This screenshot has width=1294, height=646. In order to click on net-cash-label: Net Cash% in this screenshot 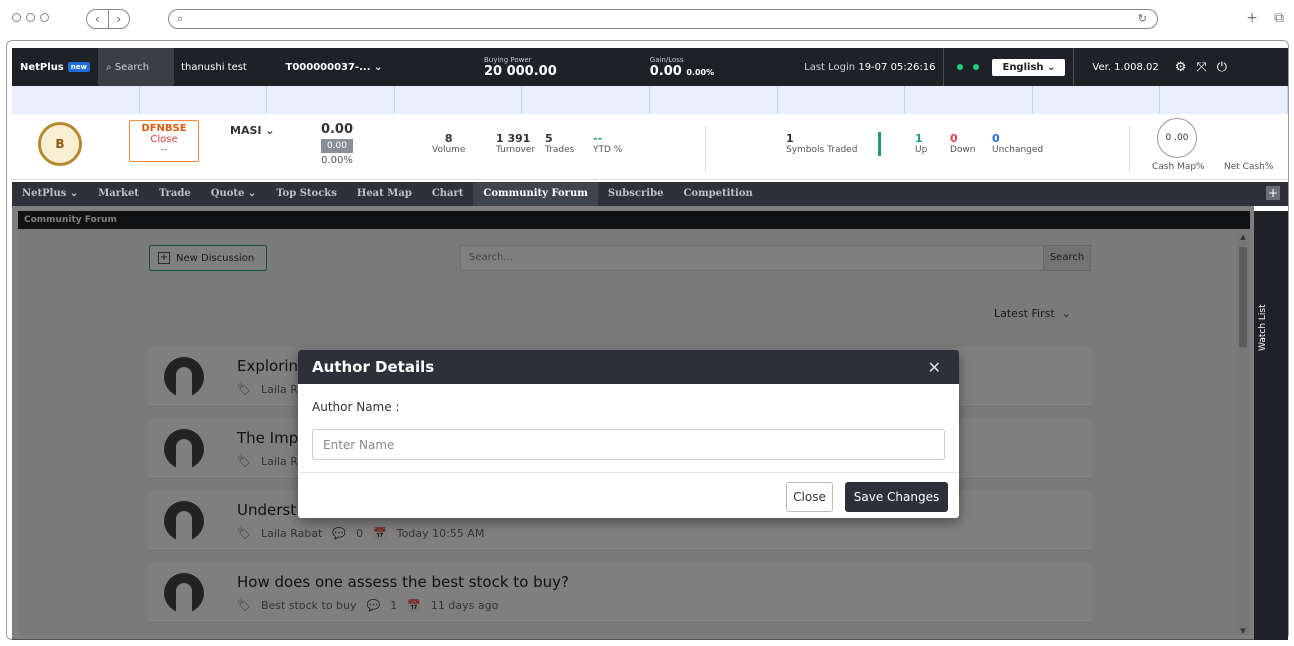, I will do `click(1249, 167)`.